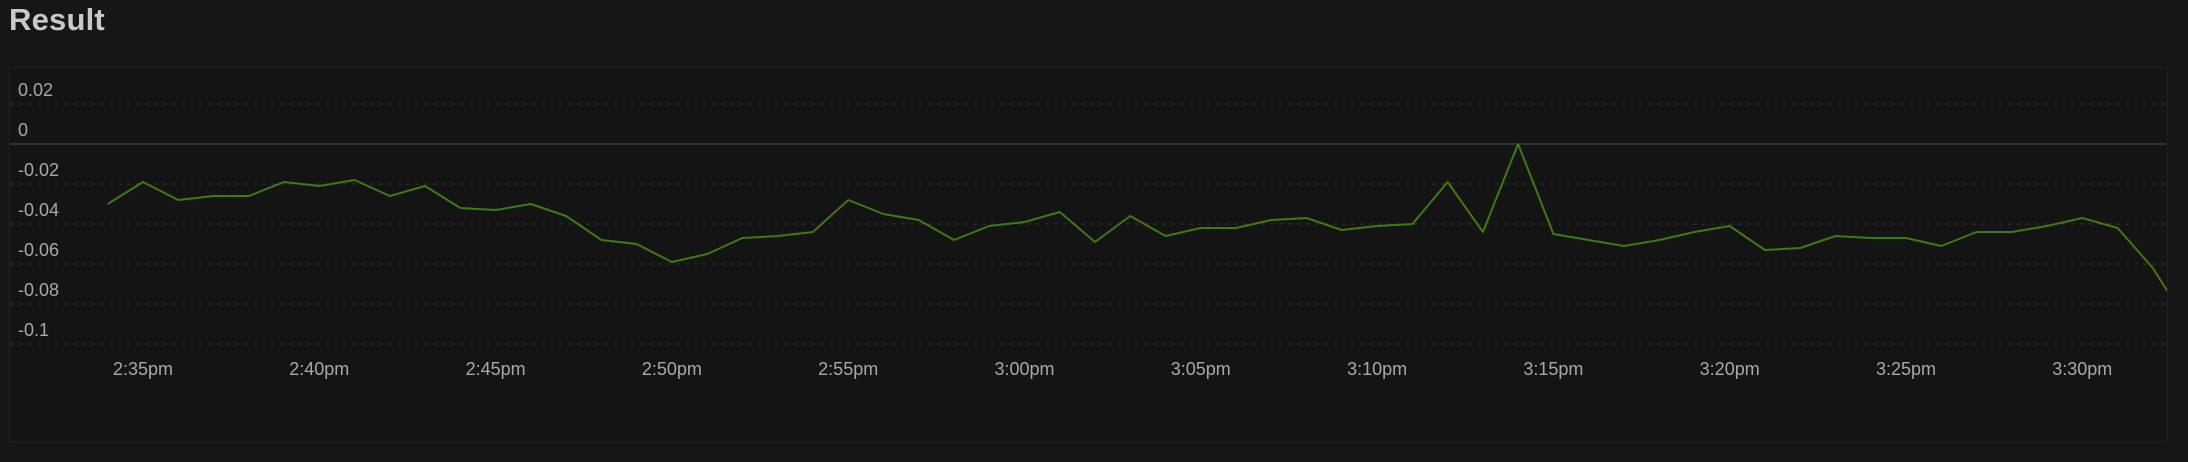 Image resolution: width=2188 pixels, height=462 pixels. I want to click on x-tick-label: 2:55pm, so click(848, 369).